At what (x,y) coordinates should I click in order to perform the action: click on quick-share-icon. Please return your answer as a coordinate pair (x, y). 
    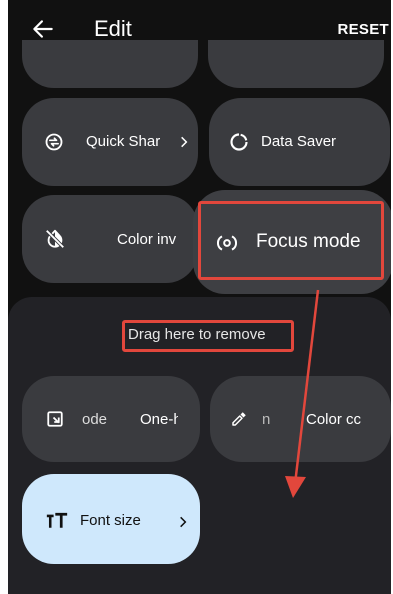
    Looking at the image, I should click on (54, 142).